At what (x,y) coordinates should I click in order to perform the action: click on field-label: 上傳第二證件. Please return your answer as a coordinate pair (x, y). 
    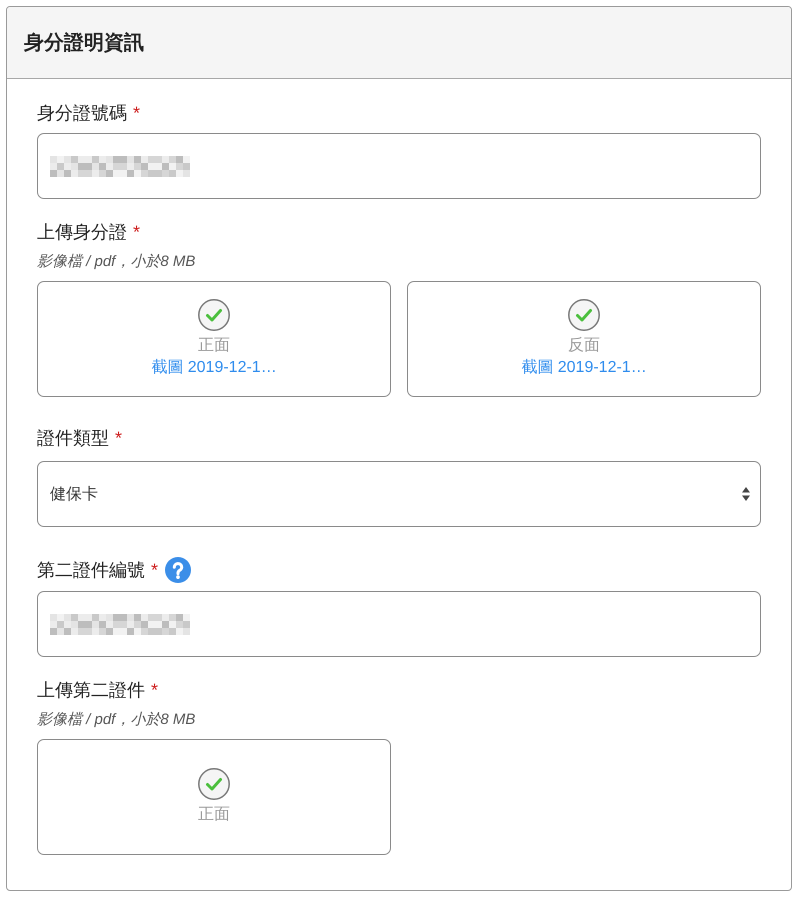
    Looking at the image, I should click on (91, 690).